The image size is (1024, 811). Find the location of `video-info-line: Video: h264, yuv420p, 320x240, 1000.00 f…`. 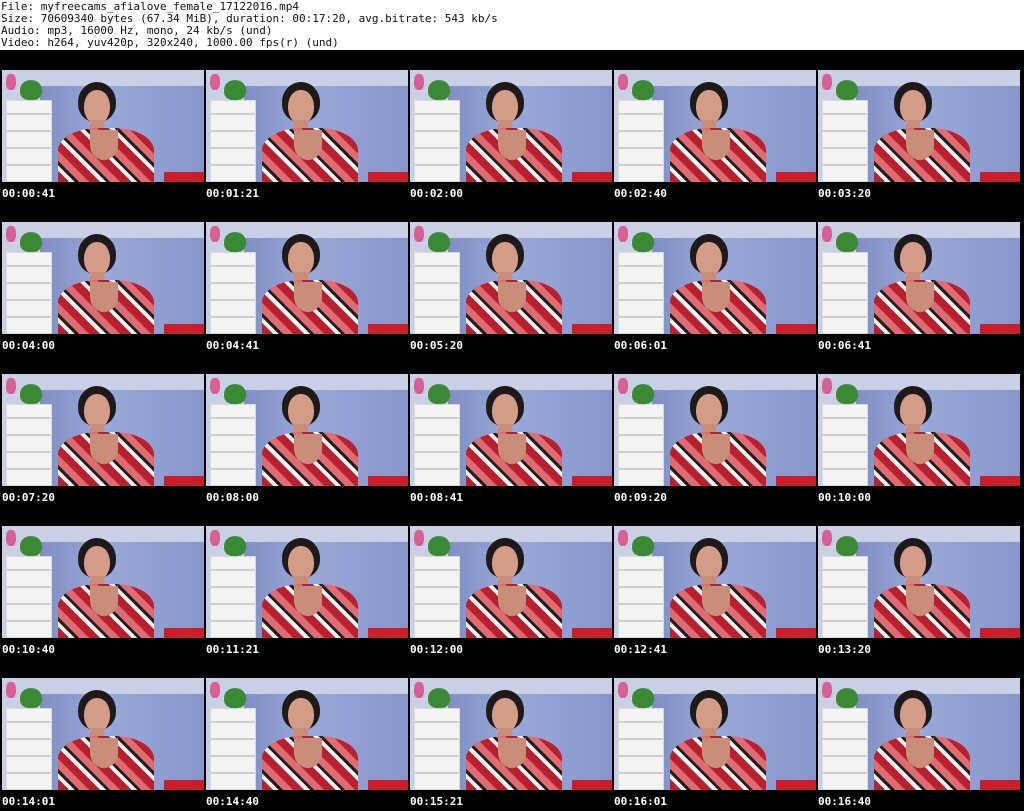

video-info-line: Video: h264, yuv420p, 320x240, 1000.00 f… is located at coordinates (170, 42).